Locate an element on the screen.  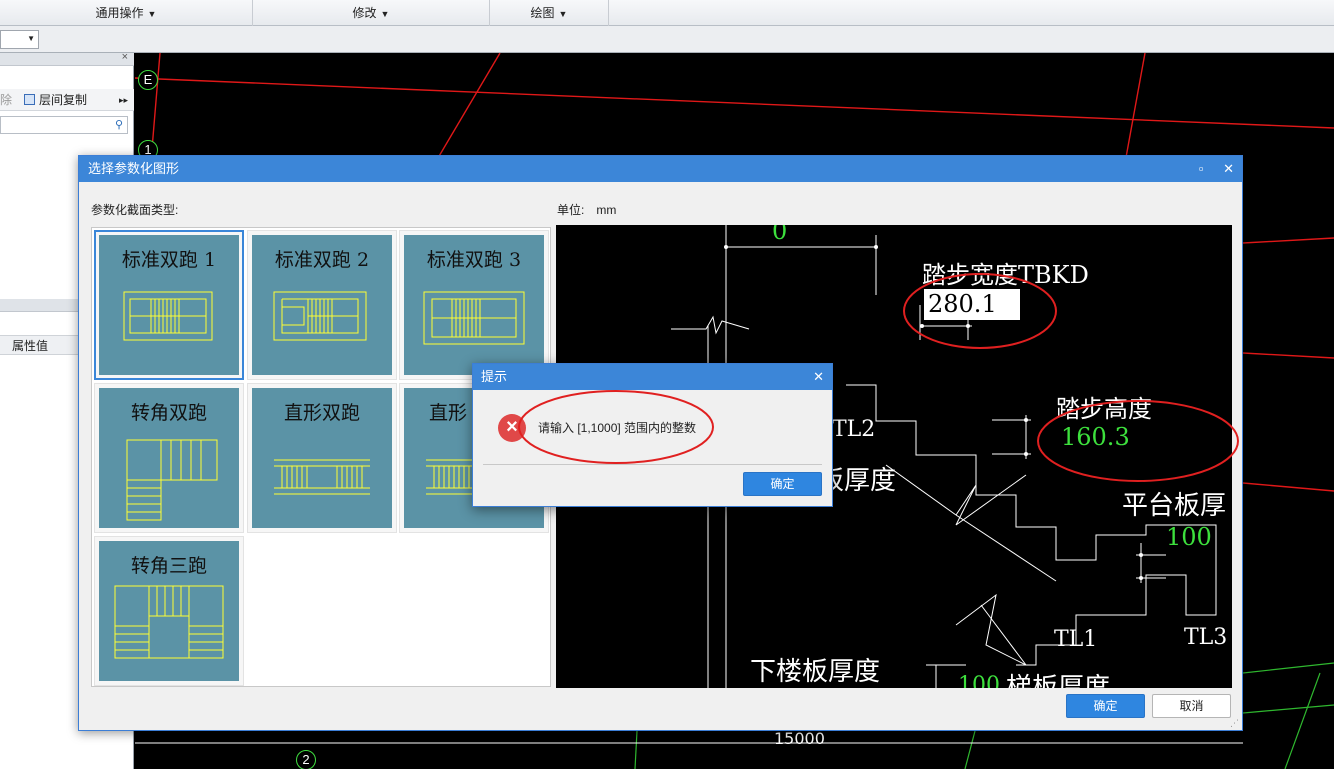
panel-toolbar: 除 层间复制 ▸▸ is located at coordinates (67, 100).